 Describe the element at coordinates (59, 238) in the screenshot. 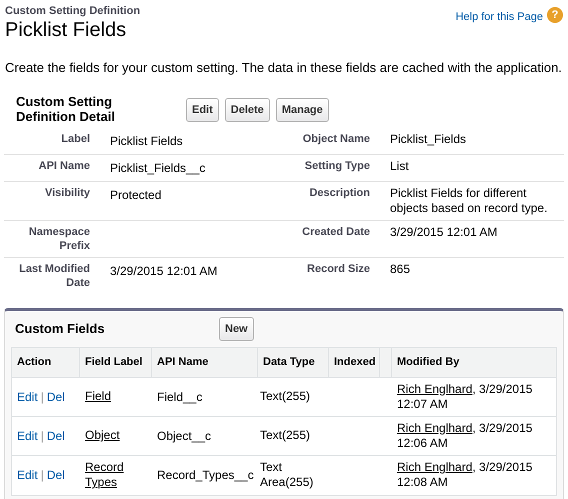

I see `field-label: Namespace Prefix` at that location.